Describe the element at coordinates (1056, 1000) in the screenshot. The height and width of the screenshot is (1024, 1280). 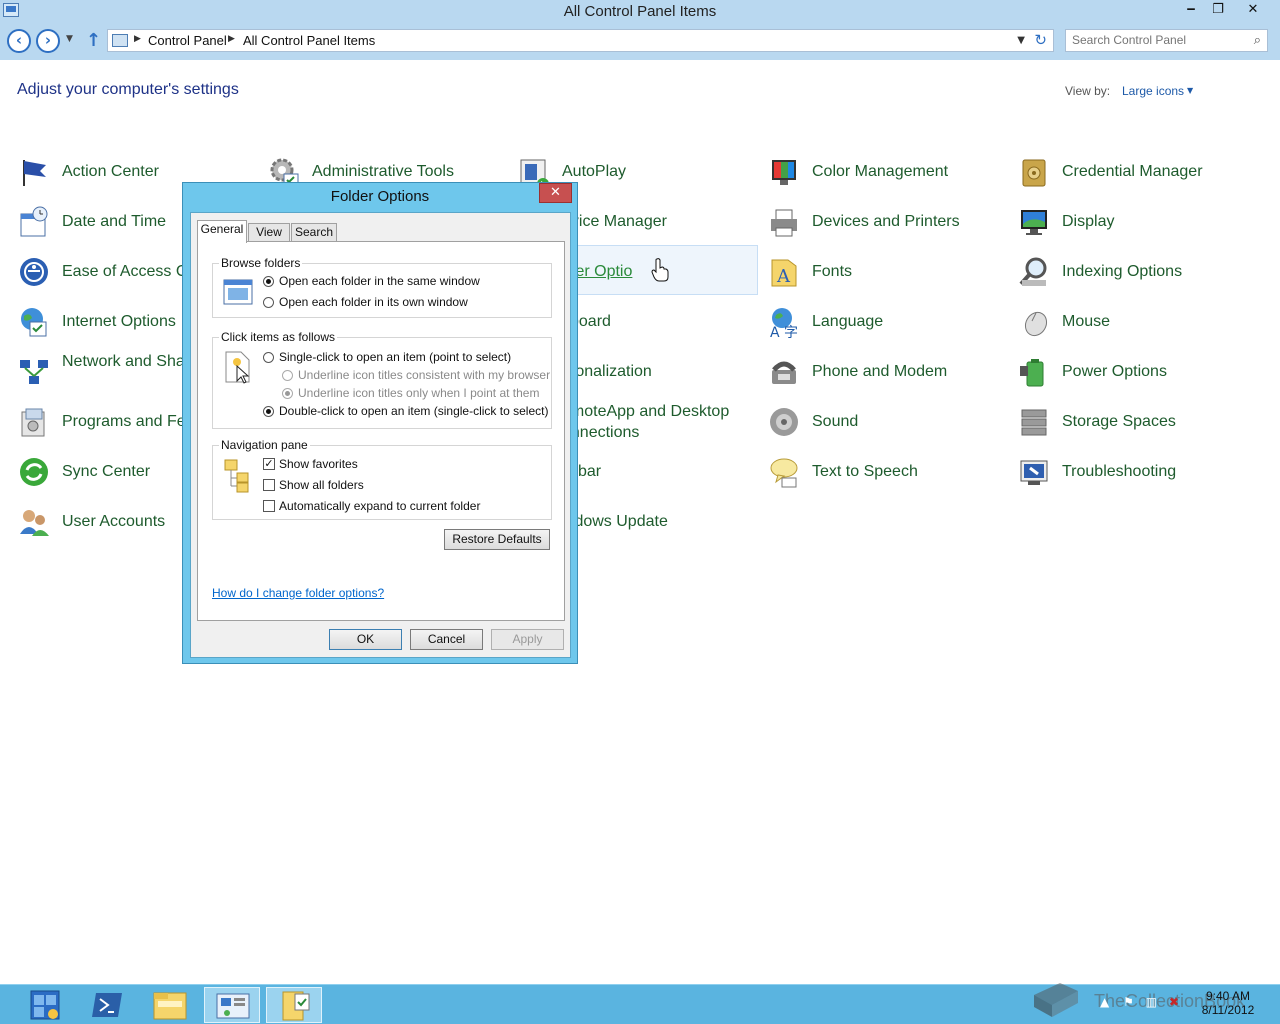
I see `book-watermark-icon` at that location.